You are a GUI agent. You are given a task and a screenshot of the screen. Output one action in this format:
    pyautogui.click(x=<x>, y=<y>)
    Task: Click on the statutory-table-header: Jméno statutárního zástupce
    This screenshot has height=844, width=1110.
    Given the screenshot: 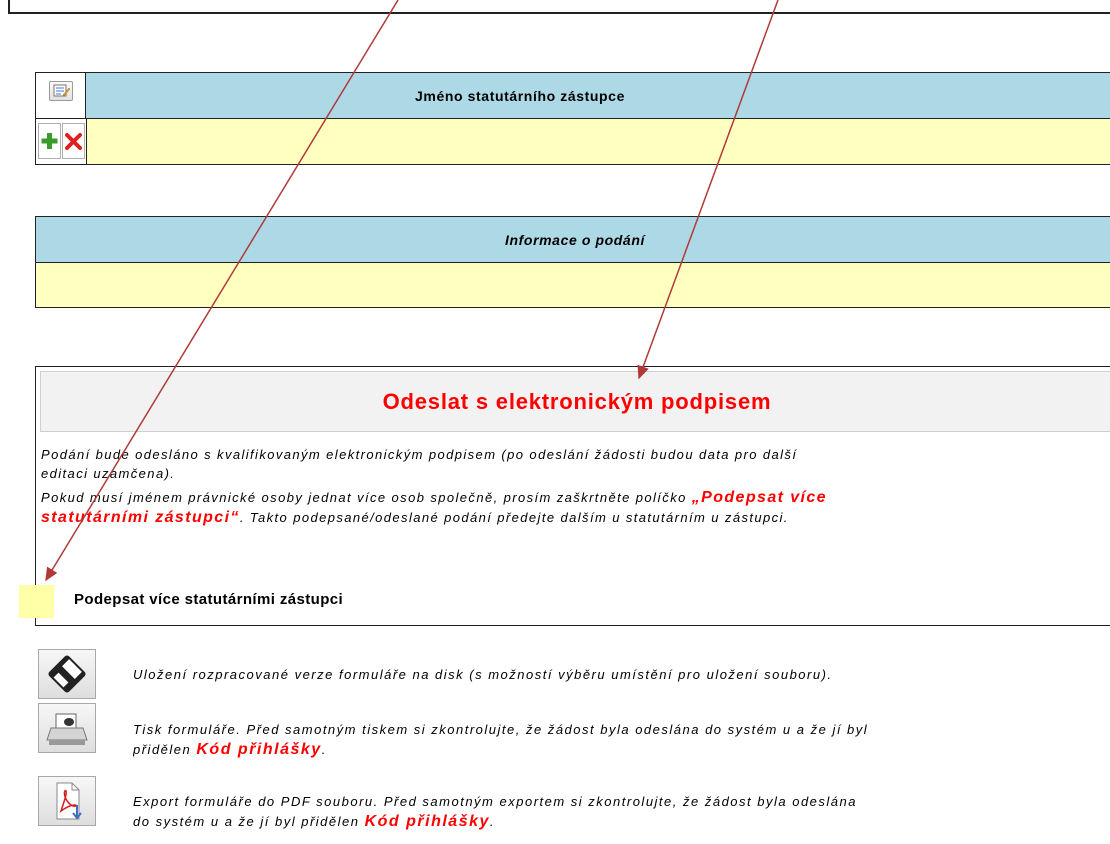 What is the action you would take?
    pyautogui.click(x=573, y=96)
    